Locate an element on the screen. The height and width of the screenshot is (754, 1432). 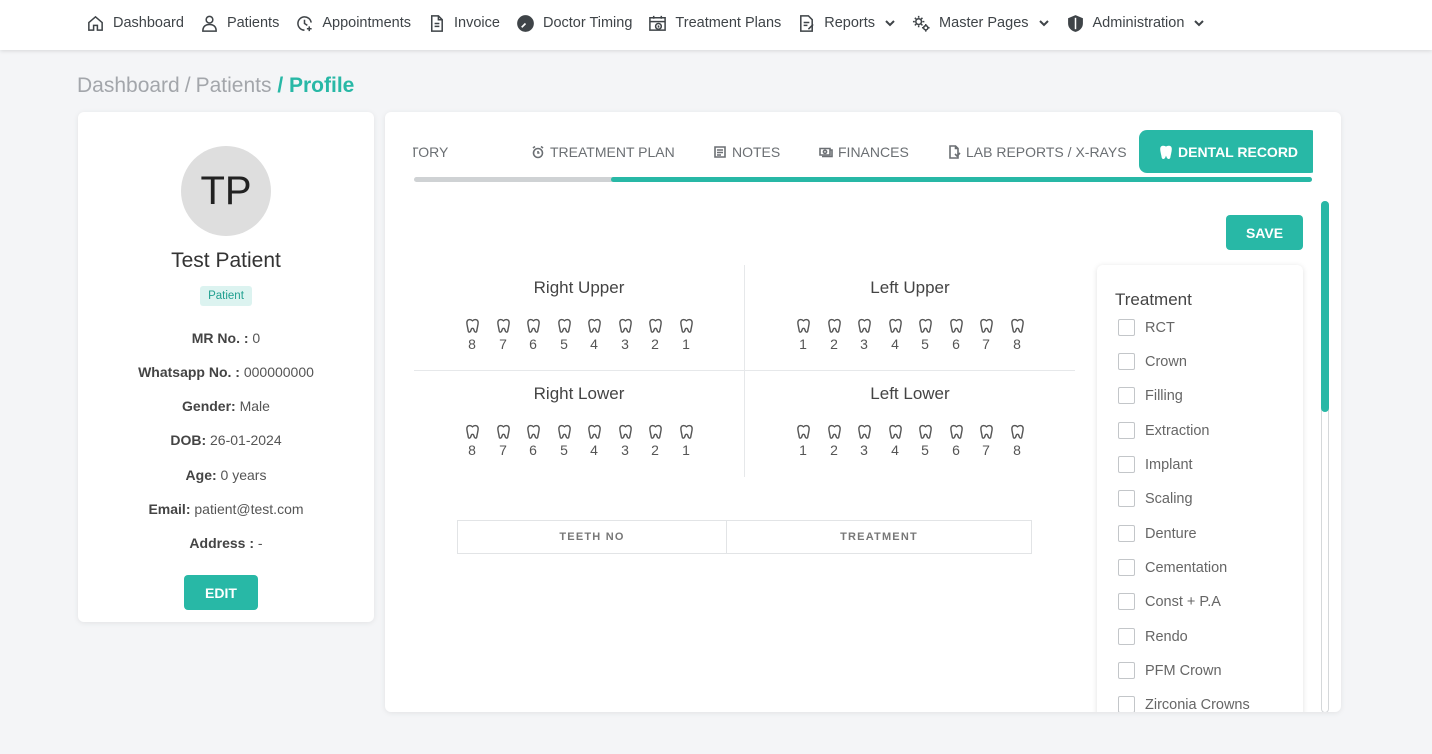
nav-appointments: Appointments is located at coordinates (353, 23).